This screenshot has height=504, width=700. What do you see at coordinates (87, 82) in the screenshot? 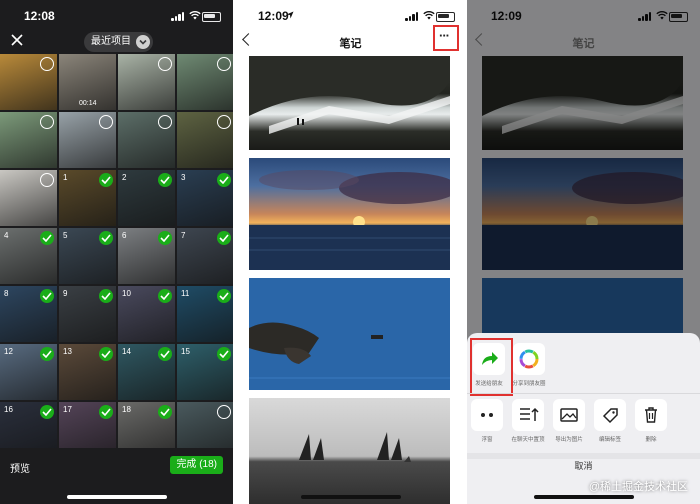
I see `photo-cell: 00:14` at bounding box center [87, 82].